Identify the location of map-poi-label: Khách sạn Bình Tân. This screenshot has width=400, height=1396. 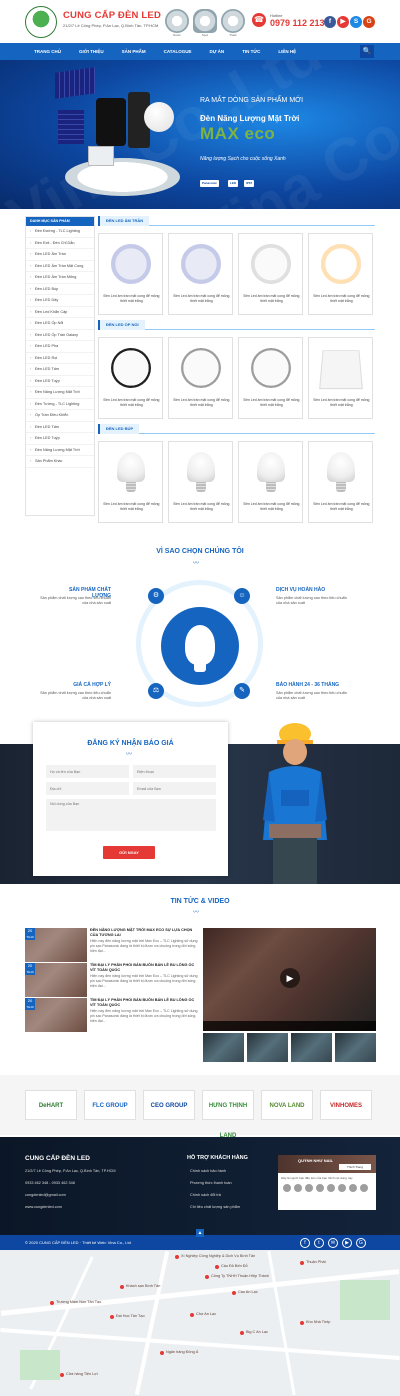
(143, 1286).